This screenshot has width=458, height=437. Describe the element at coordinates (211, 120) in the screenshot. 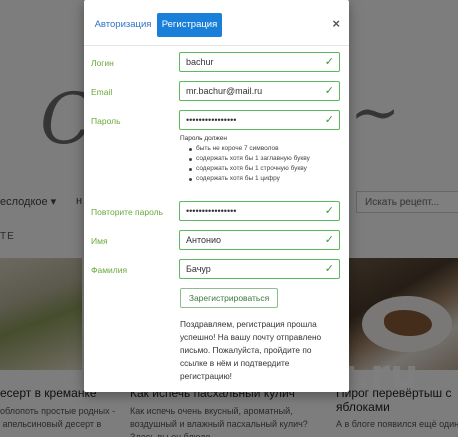

I see `password-value: ••••••••••••••••` at that location.